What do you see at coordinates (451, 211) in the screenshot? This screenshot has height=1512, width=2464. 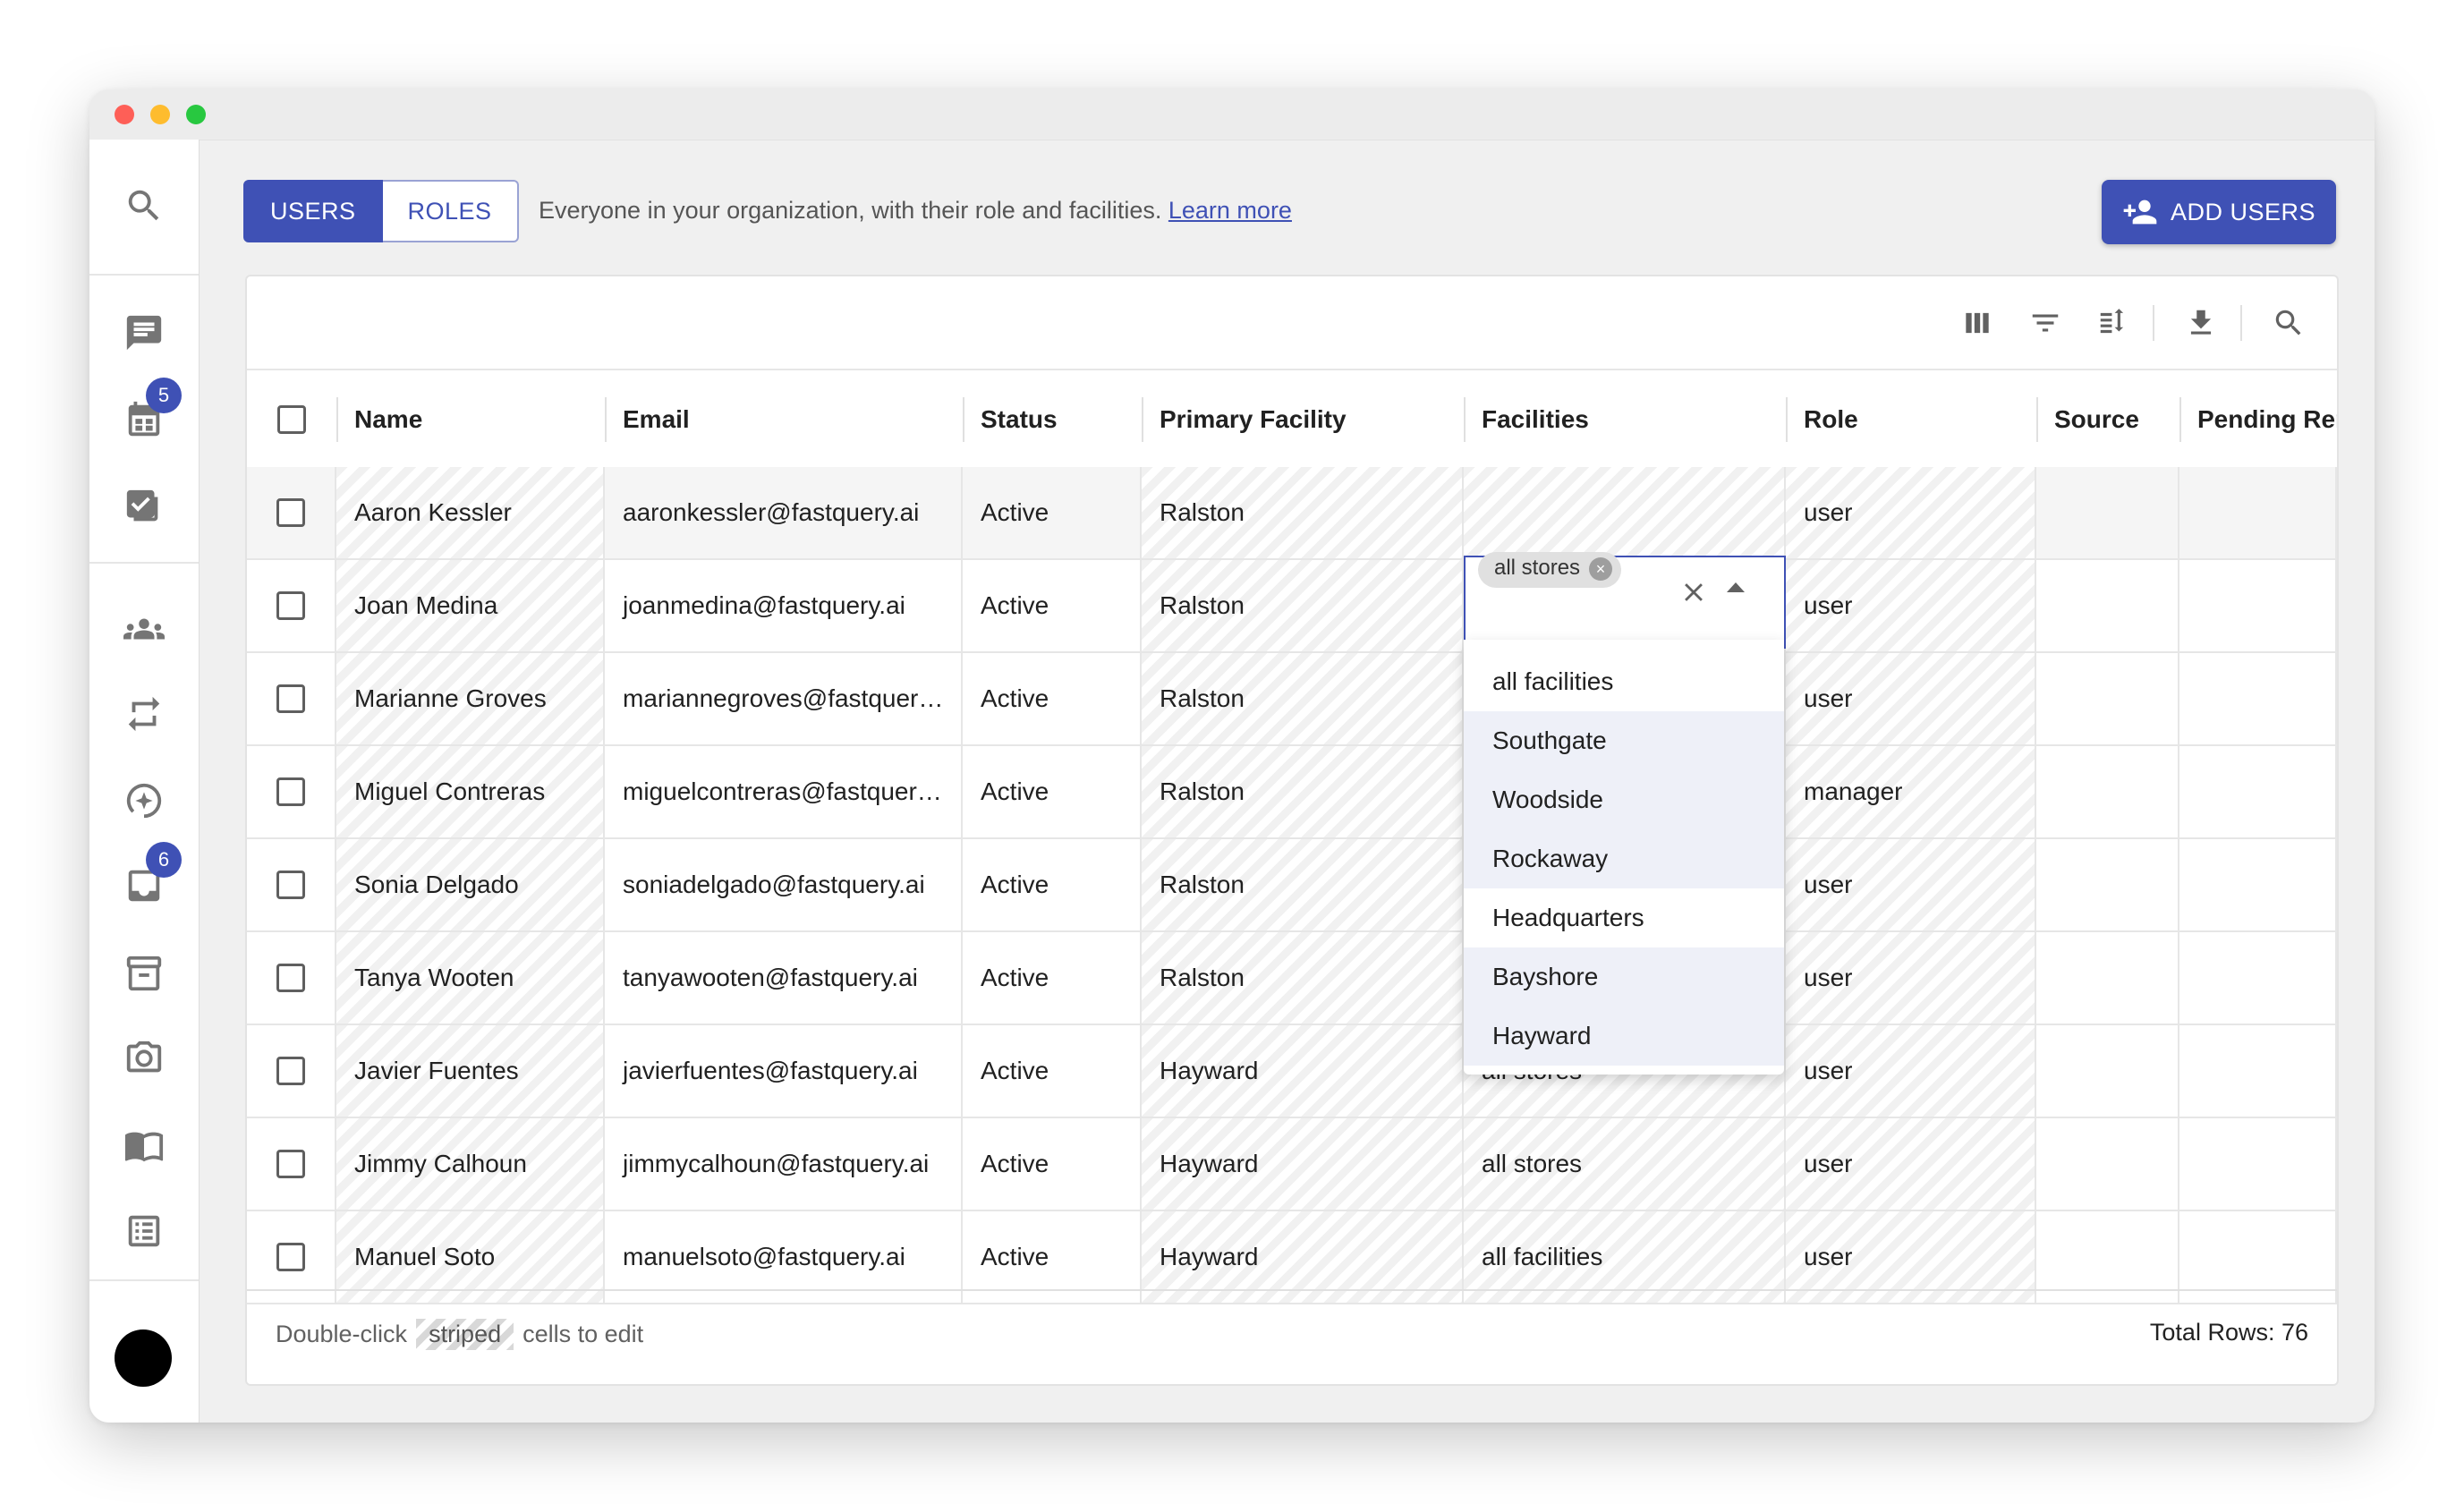 I see `tab-roles: ROLES` at bounding box center [451, 211].